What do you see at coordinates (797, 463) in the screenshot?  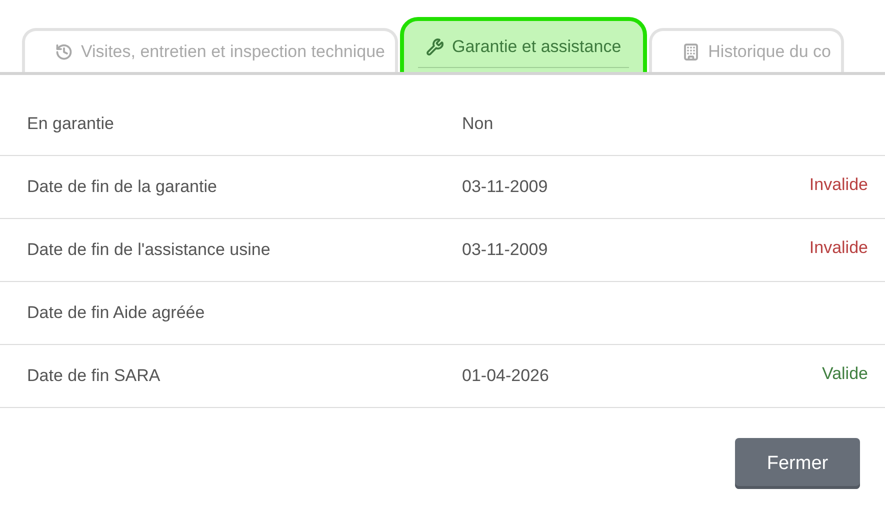 I see `close-button: Fermer` at bounding box center [797, 463].